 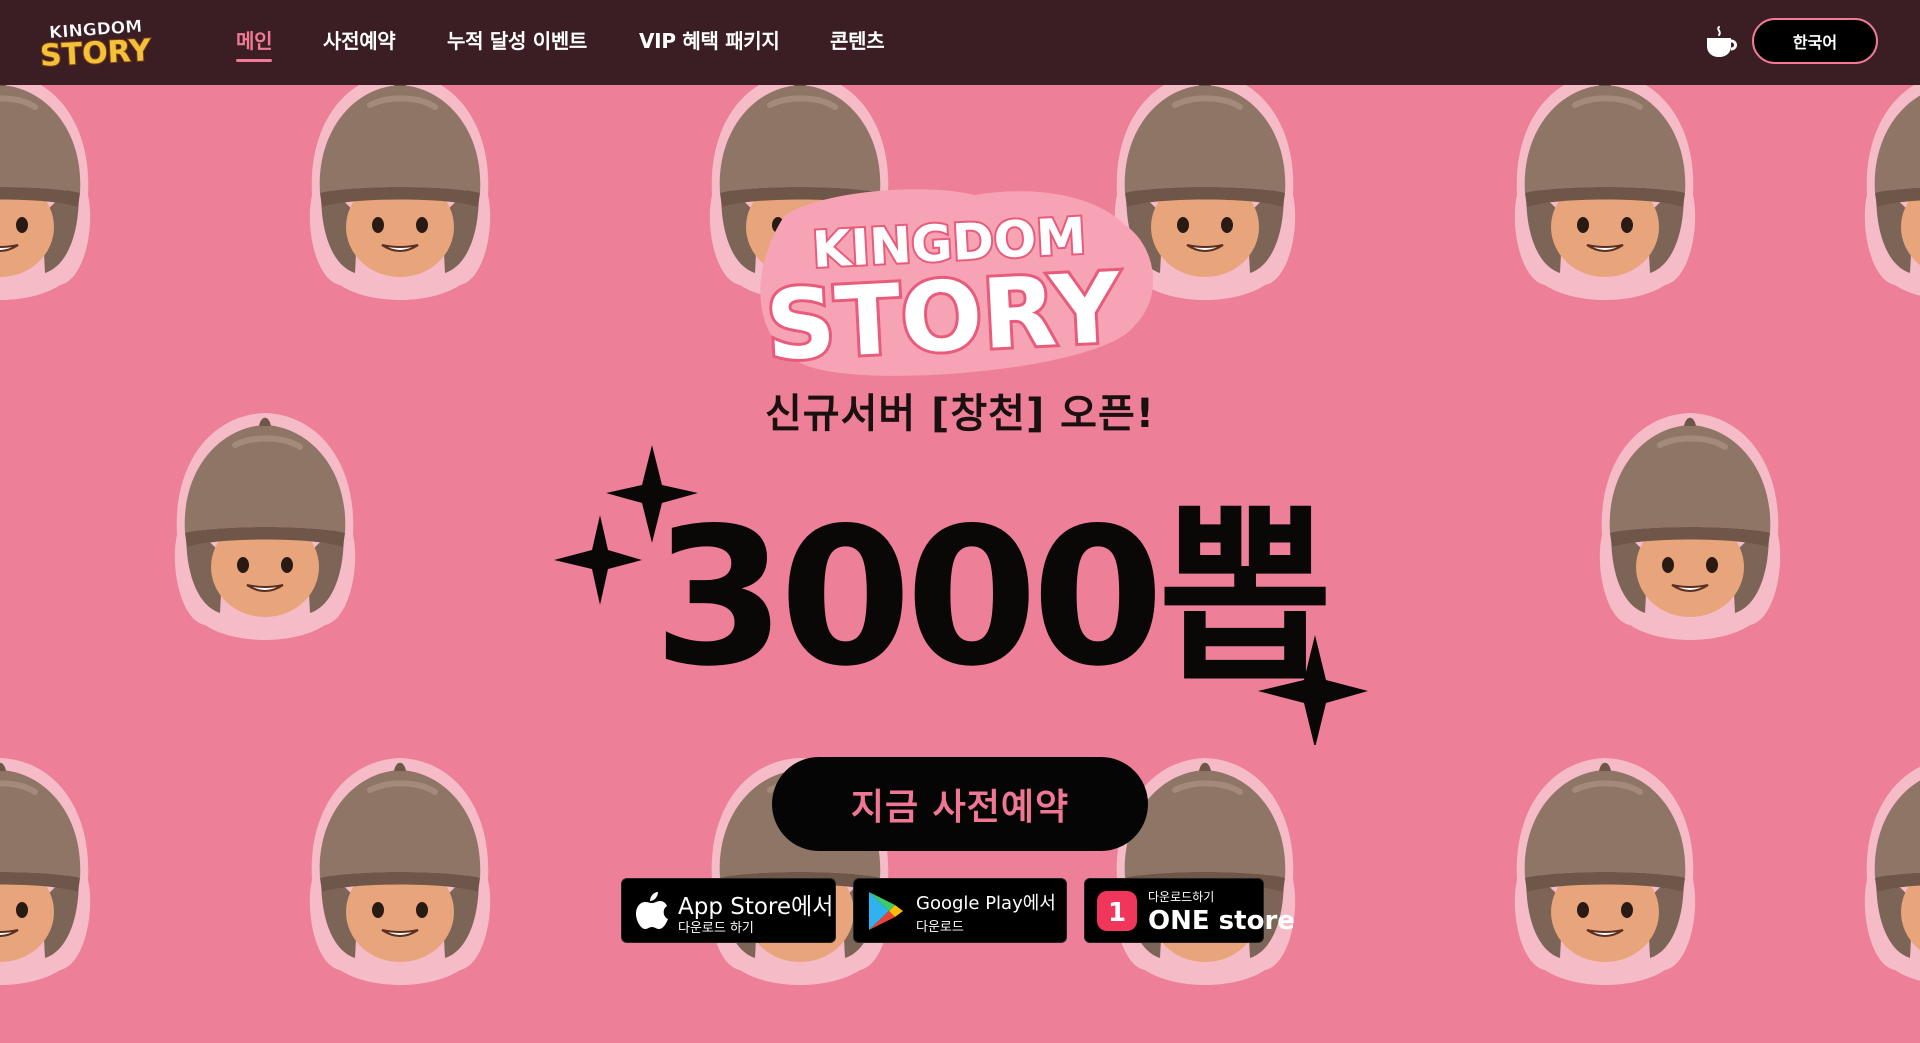 What do you see at coordinates (598, 560) in the screenshot?
I see `sparkle-icon` at bounding box center [598, 560].